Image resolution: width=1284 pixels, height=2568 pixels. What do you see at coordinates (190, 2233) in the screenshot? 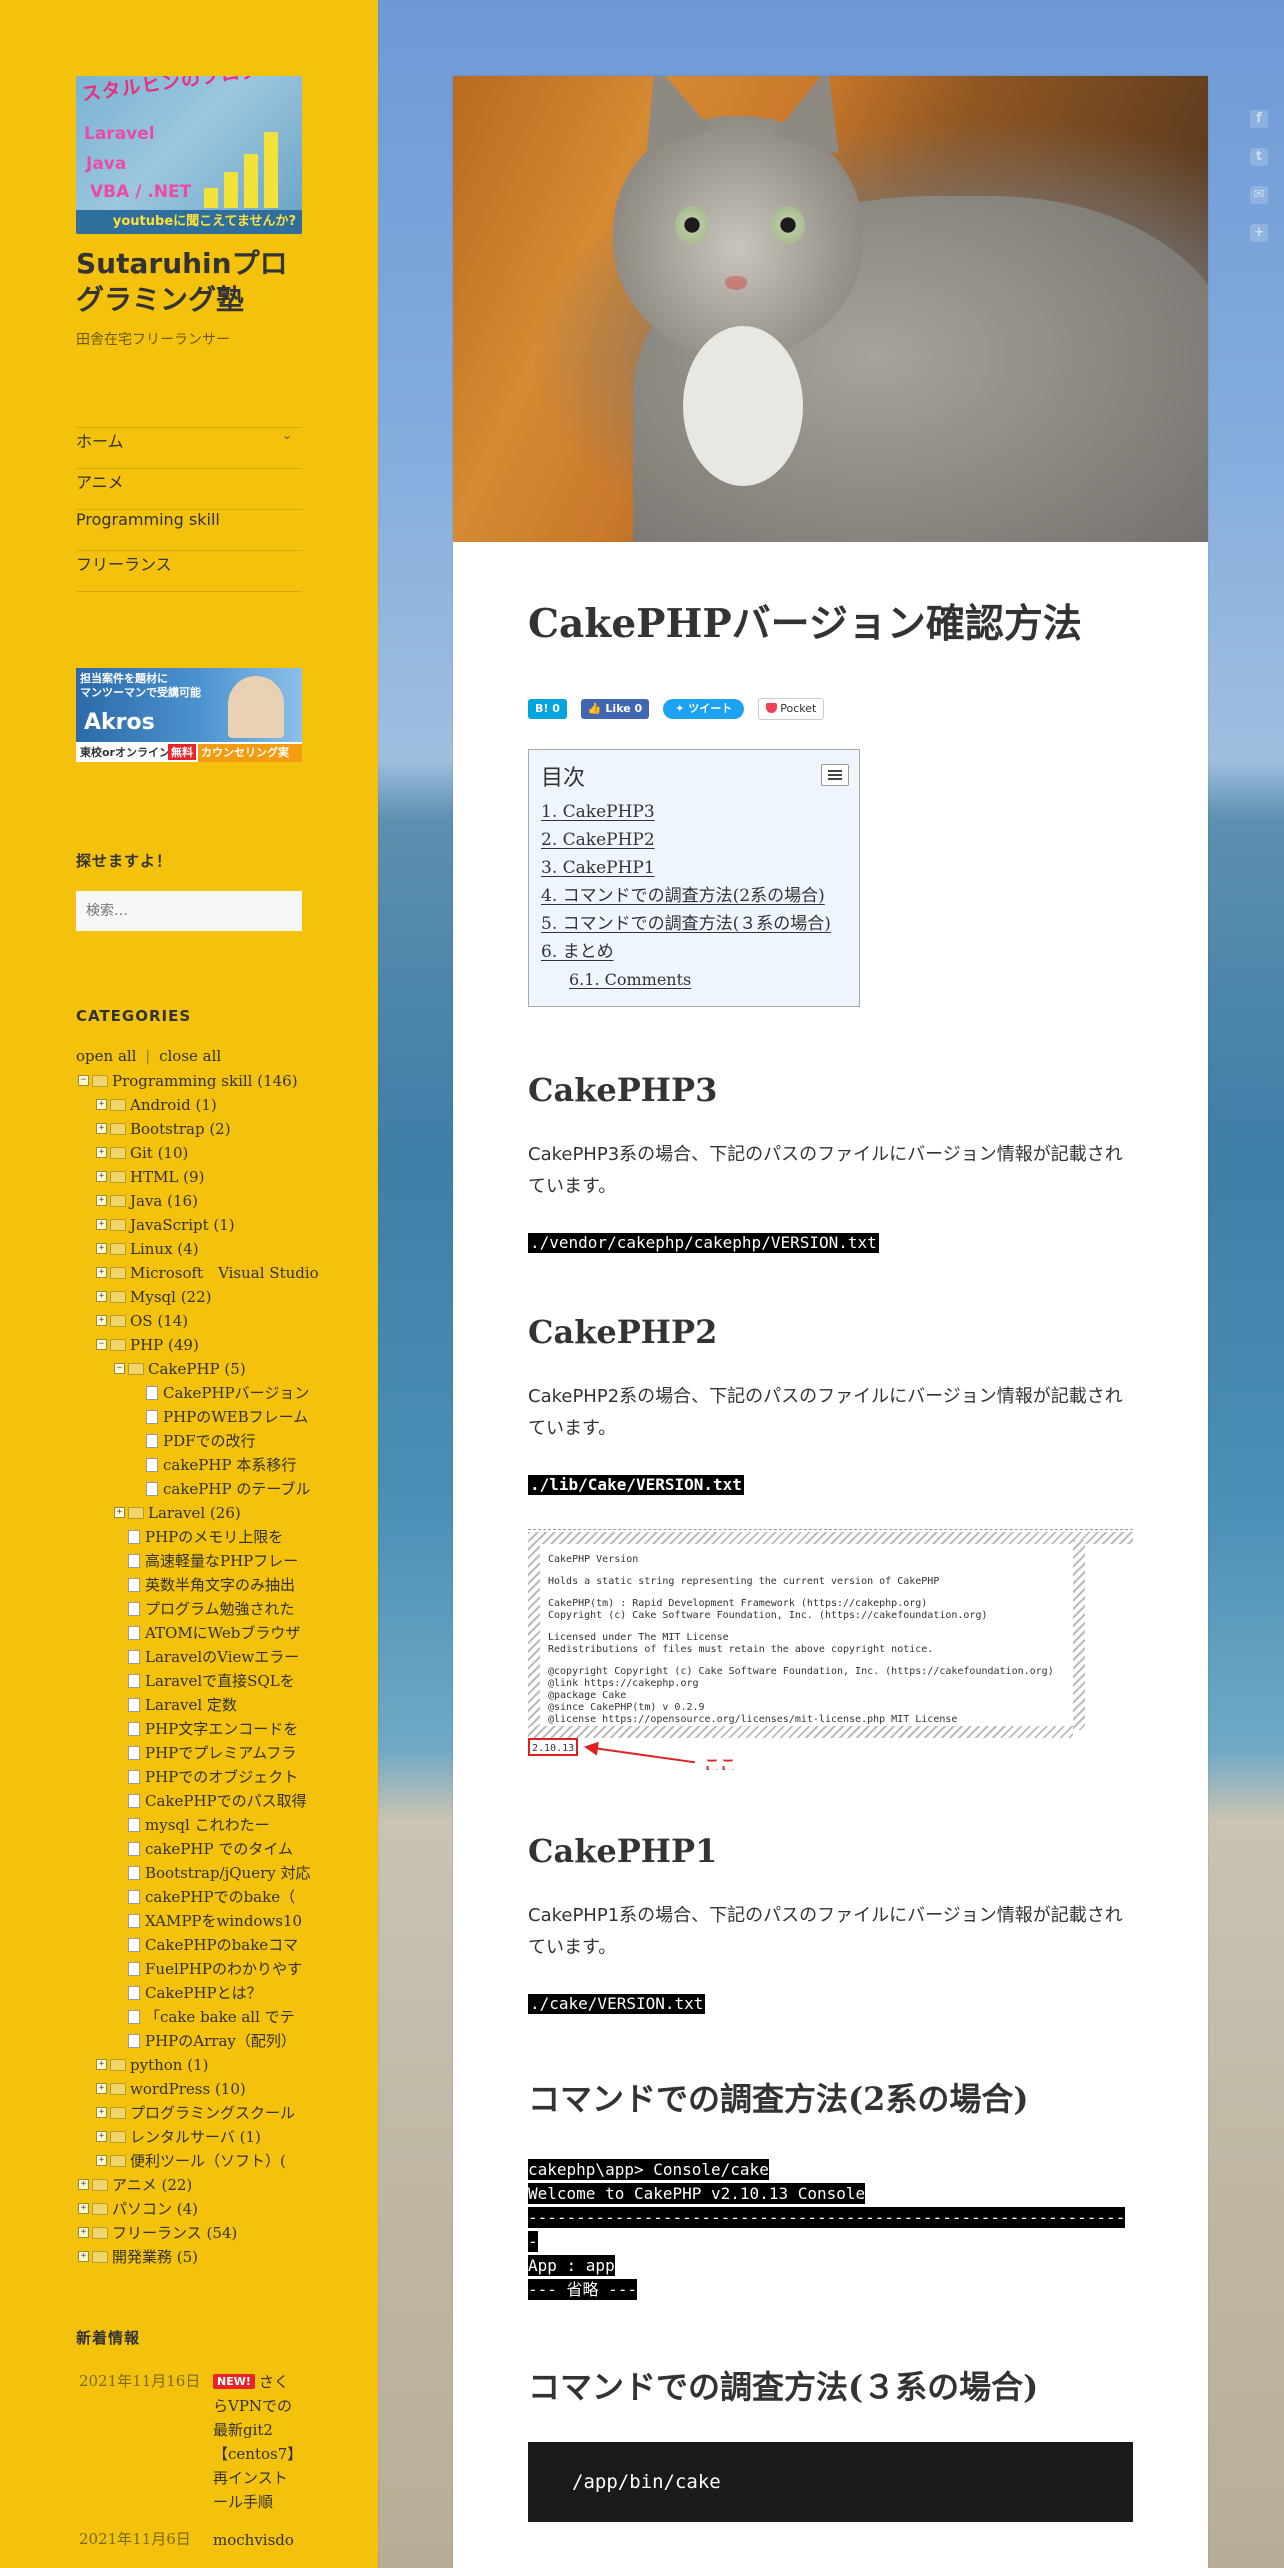
I see `category-item: + フリーランス (54)` at bounding box center [190, 2233].